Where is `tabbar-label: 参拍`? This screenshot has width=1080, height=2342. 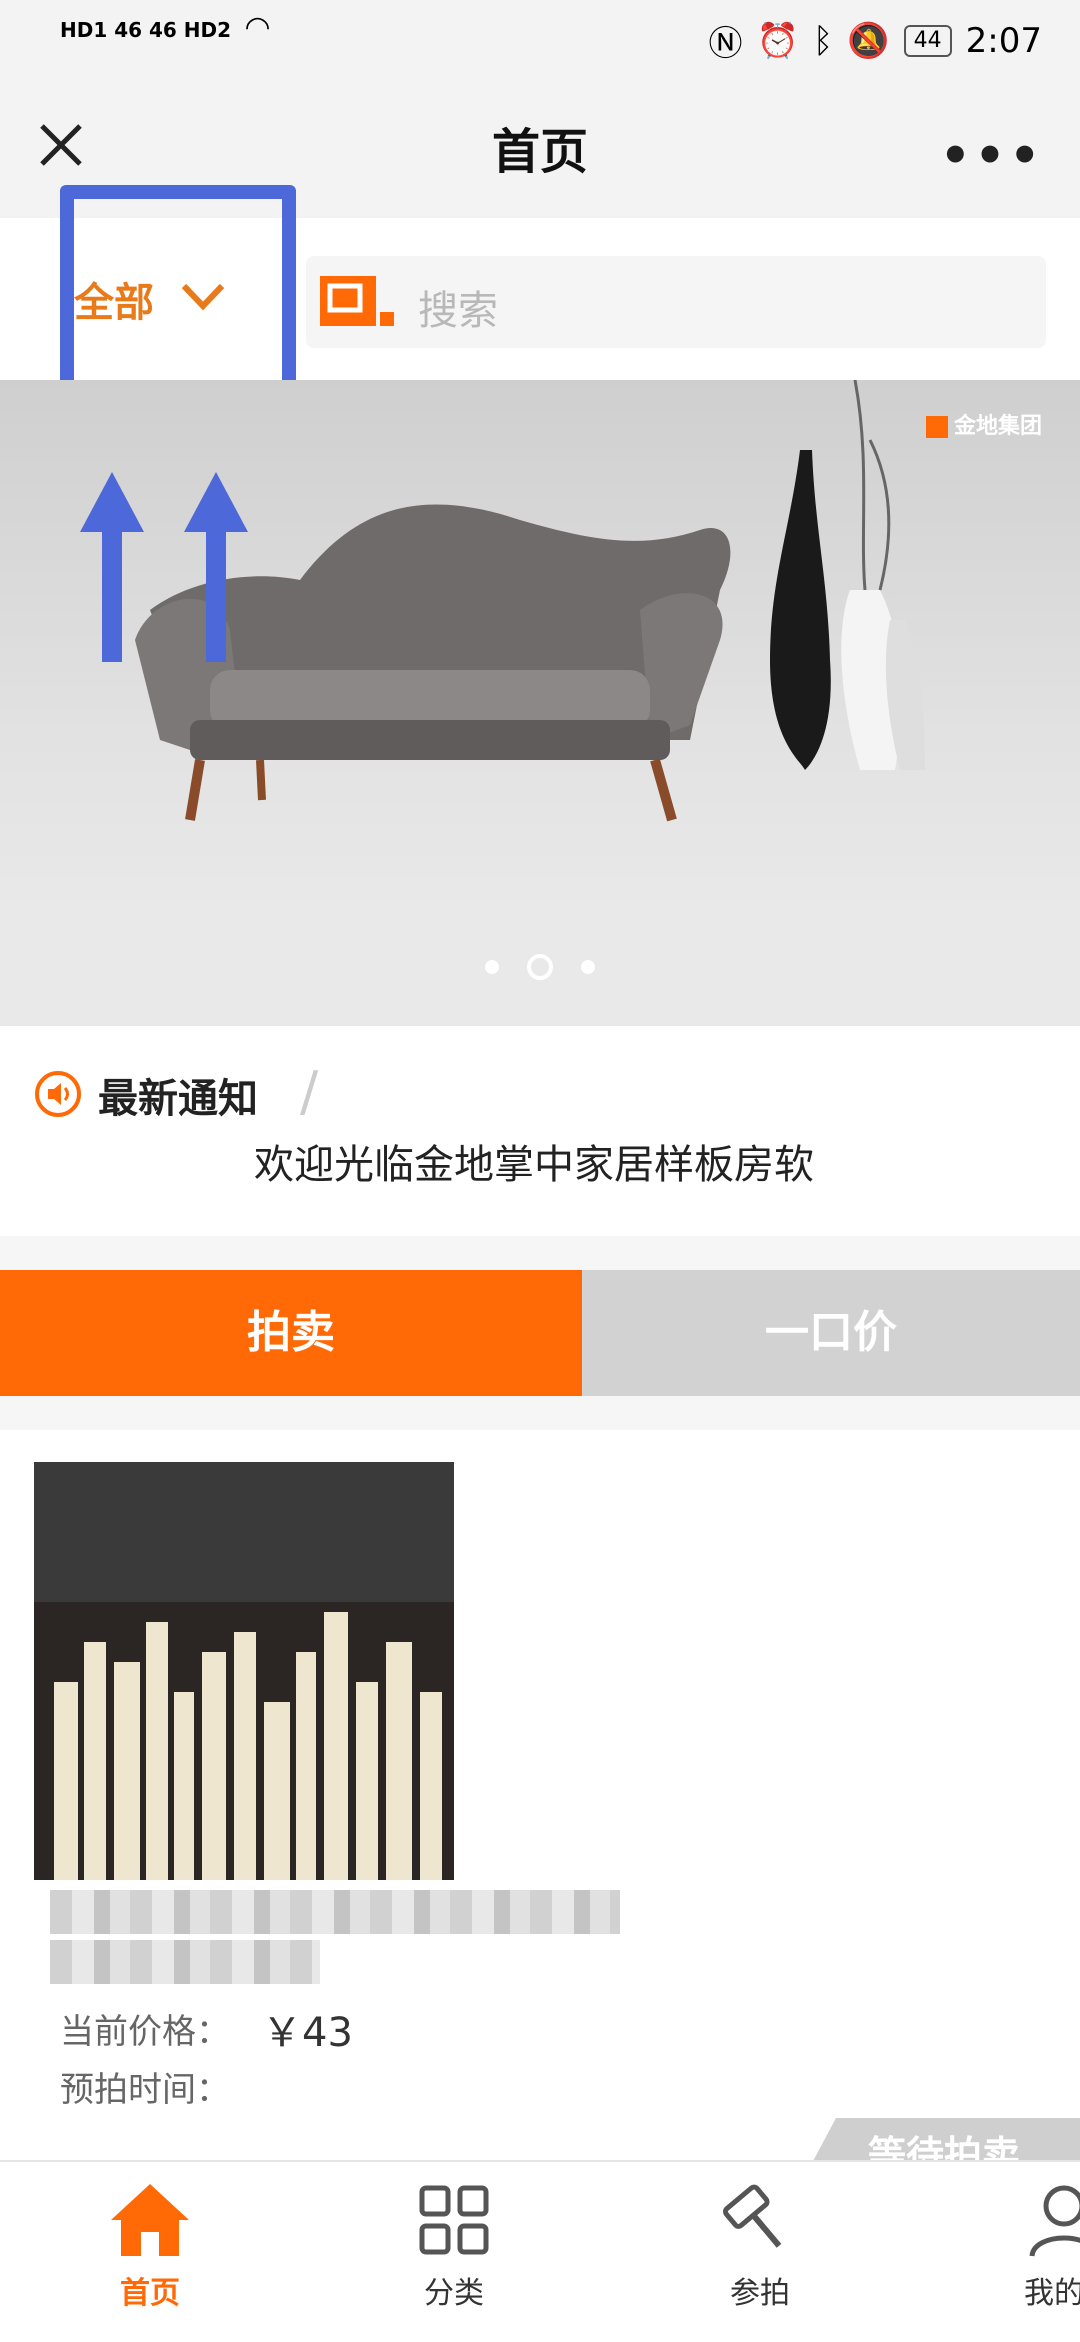
tabbar-label: 参拍 is located at coordinates (760, 2293).